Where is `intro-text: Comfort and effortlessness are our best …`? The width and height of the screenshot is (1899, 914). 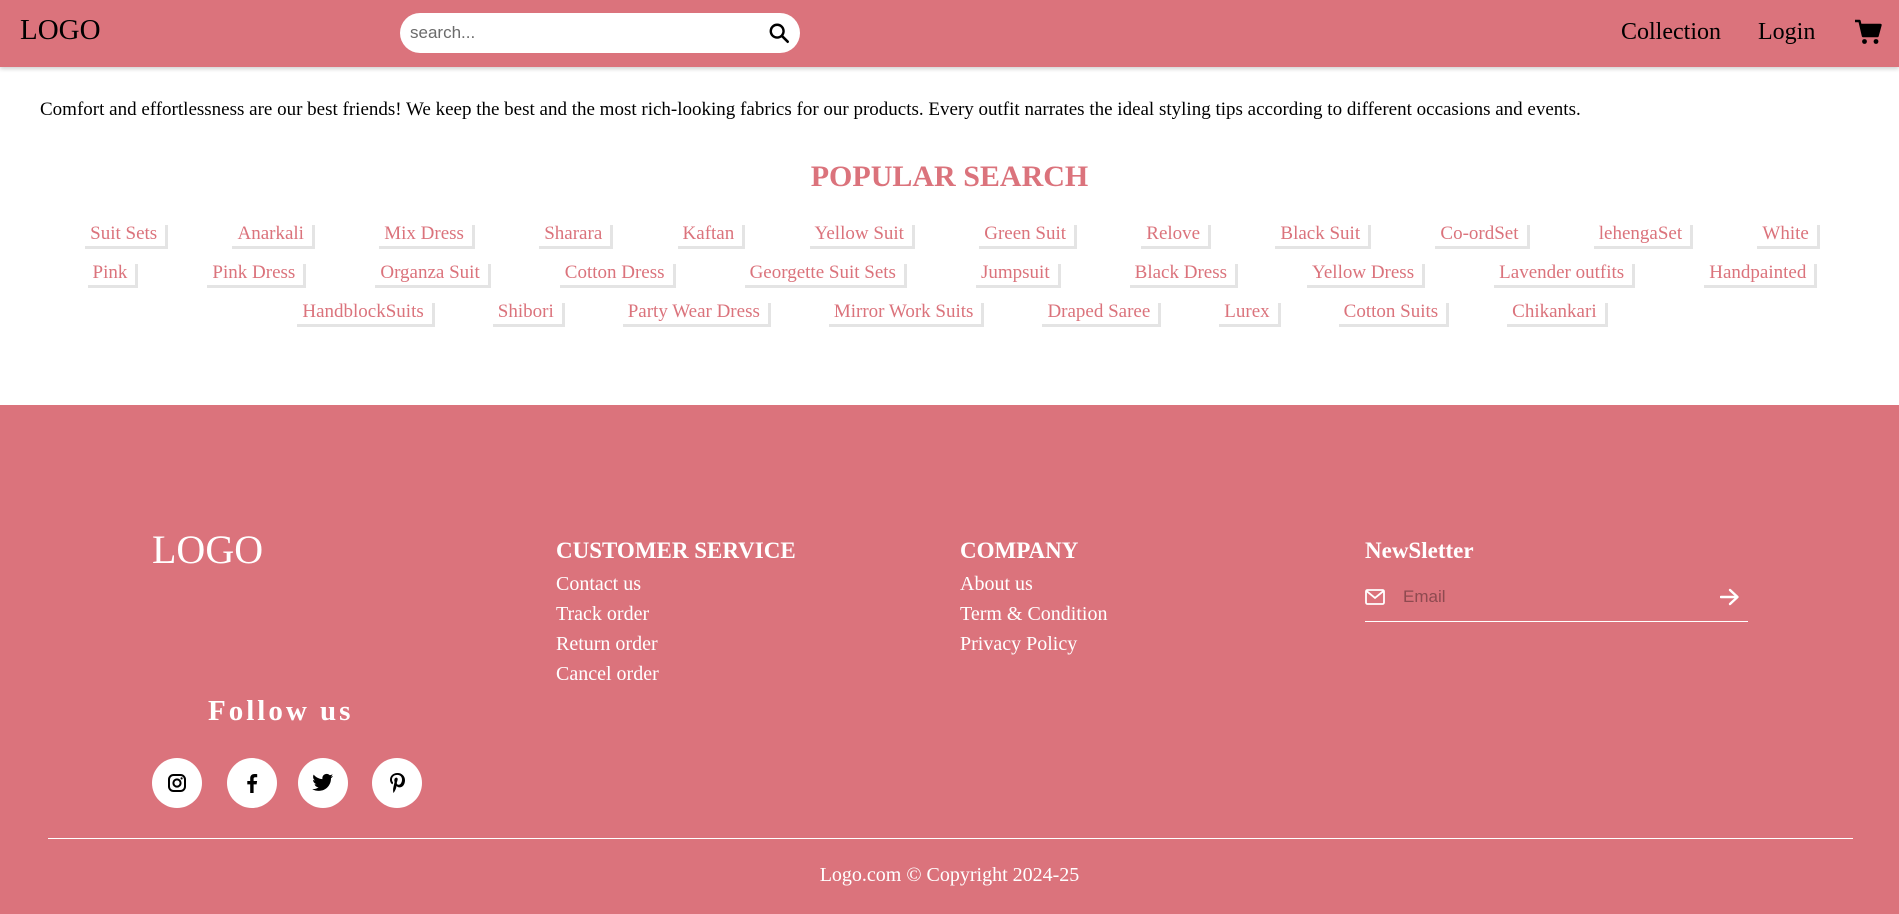
intro-text: Comfort and effortlessness are our best … is located at coordinates (810, 109).